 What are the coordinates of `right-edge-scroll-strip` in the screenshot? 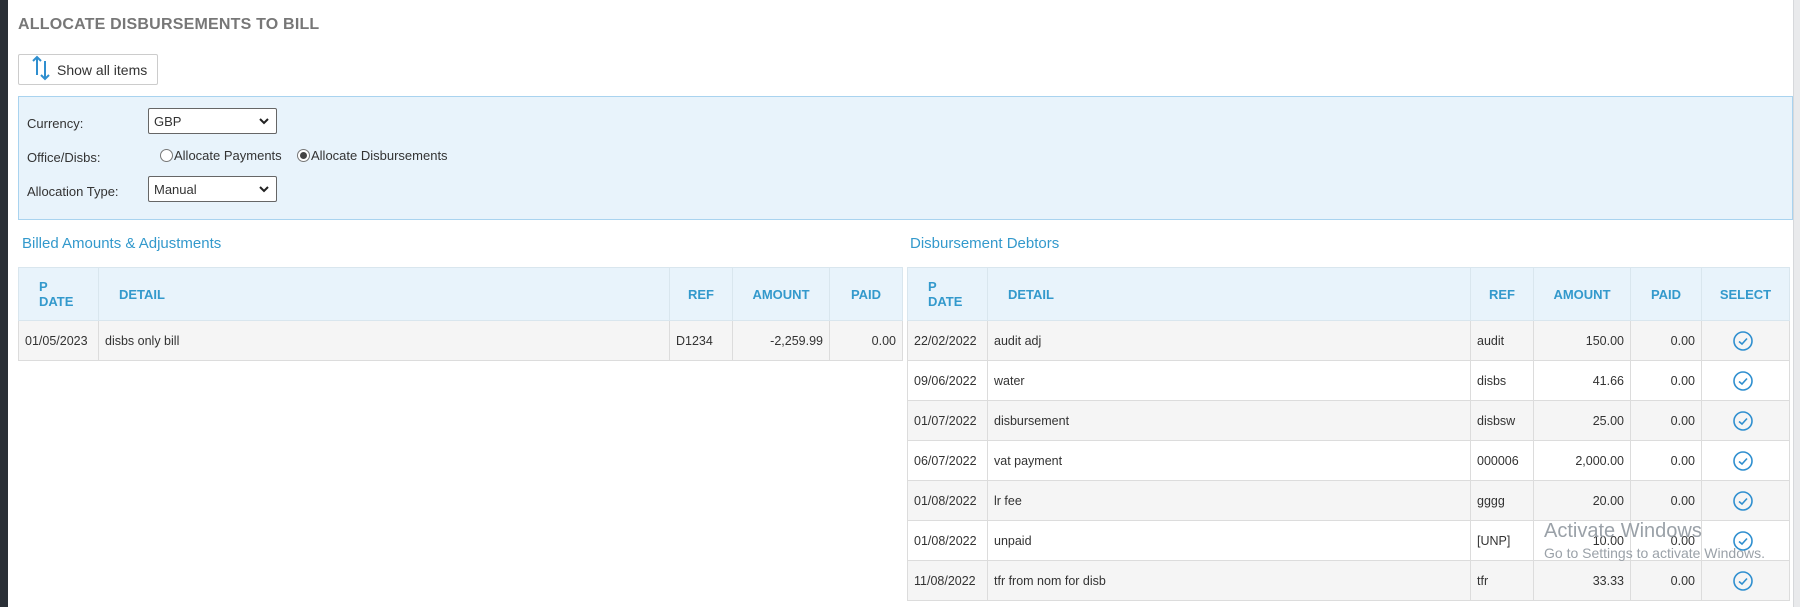 It's located at (1796, 303).